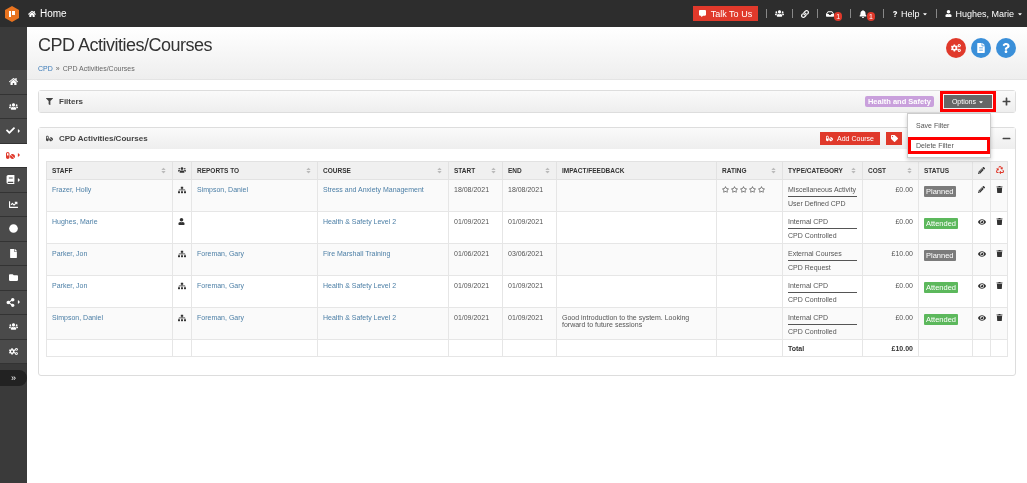 The width and height of the screenshot is (1027, 483). I want to click on file-icon, so click(13, 253).